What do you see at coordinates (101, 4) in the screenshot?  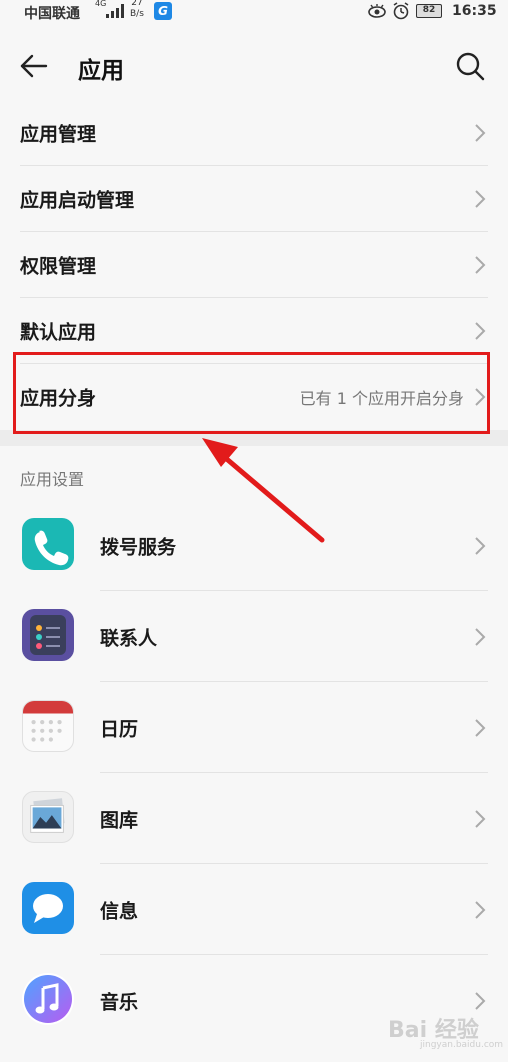 I see `network-type: 4G` at bounding box center [101, 4].